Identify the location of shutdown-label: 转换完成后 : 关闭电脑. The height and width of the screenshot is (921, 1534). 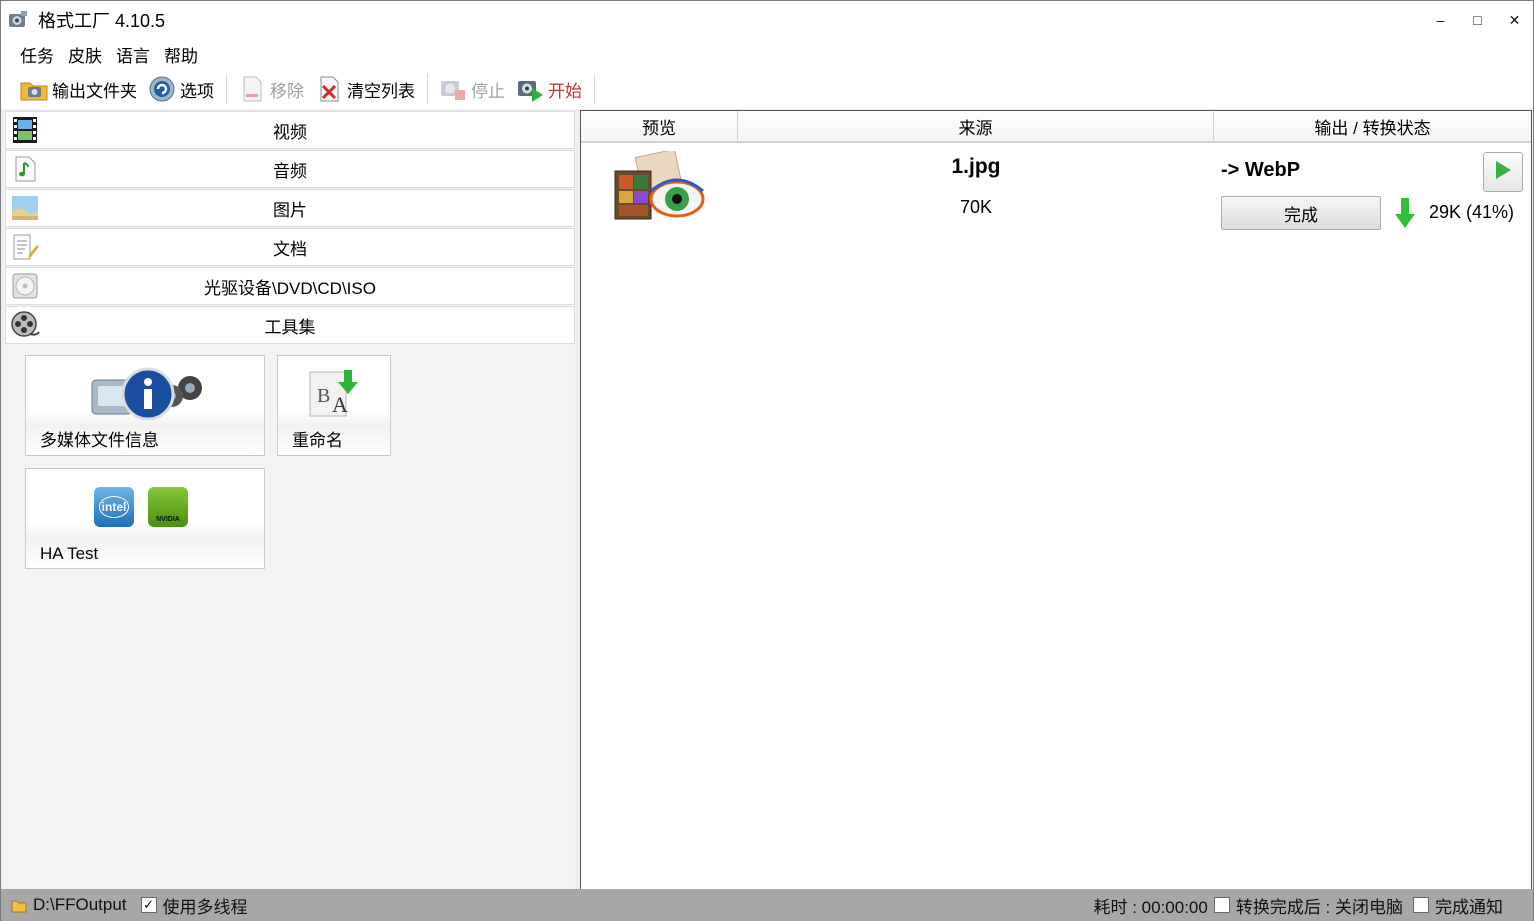
(1319, 907).